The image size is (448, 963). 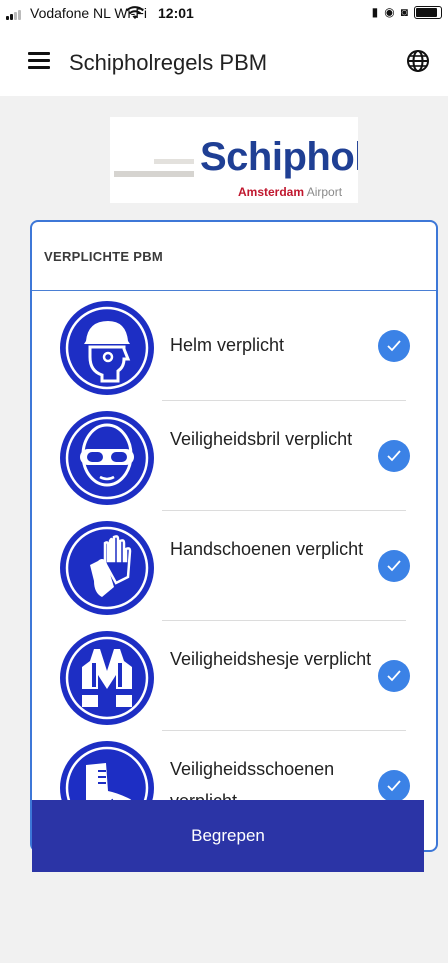 What do you see at coordinates (107, 678) in the screenshot?
I see `safety-vest-icon` at bounding box center [107, 678].